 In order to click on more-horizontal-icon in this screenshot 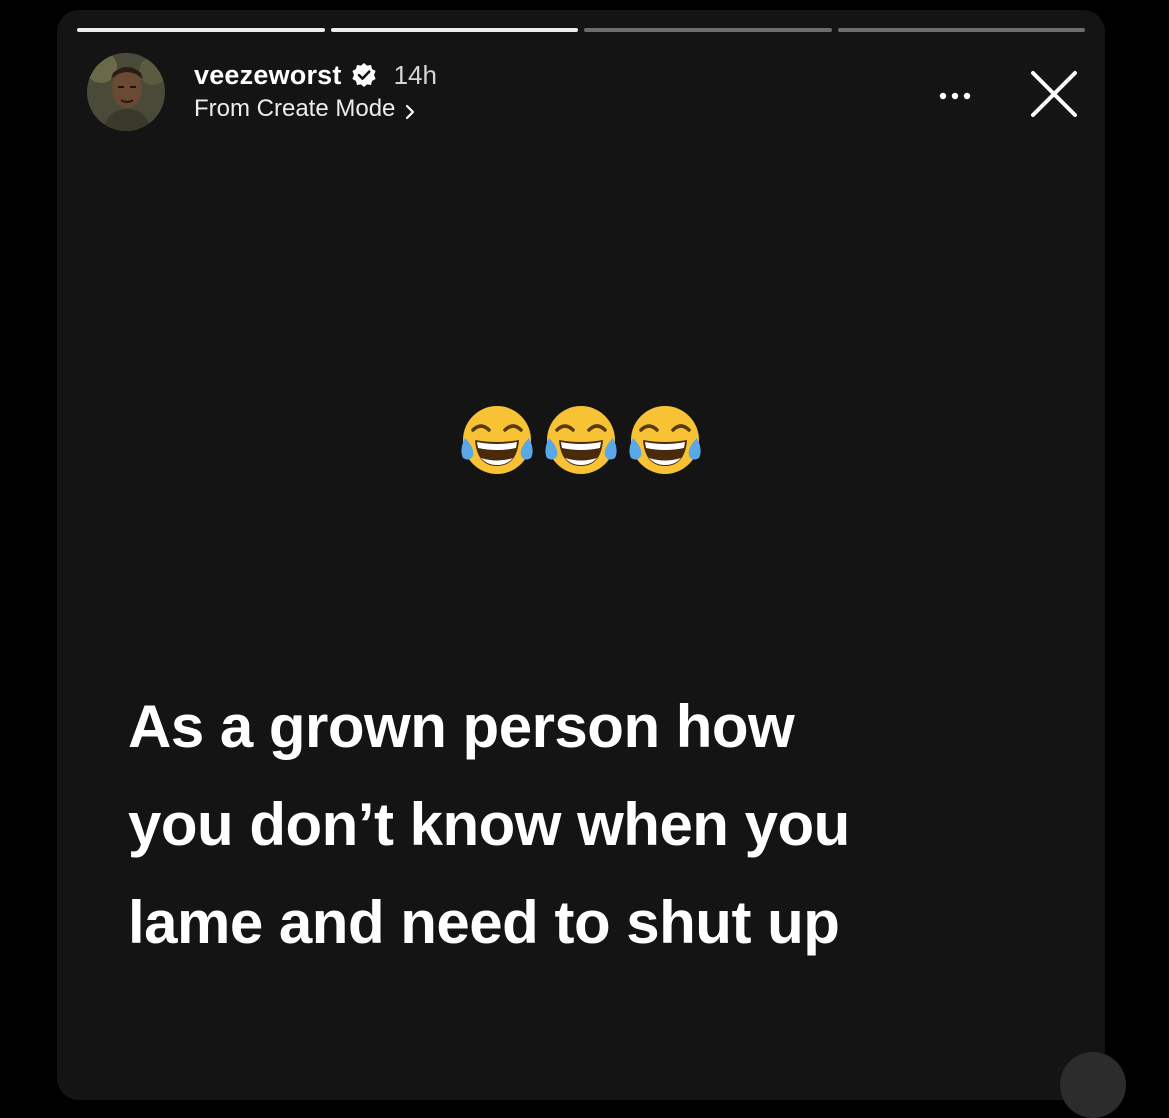, I will do `click(955, 96)`.